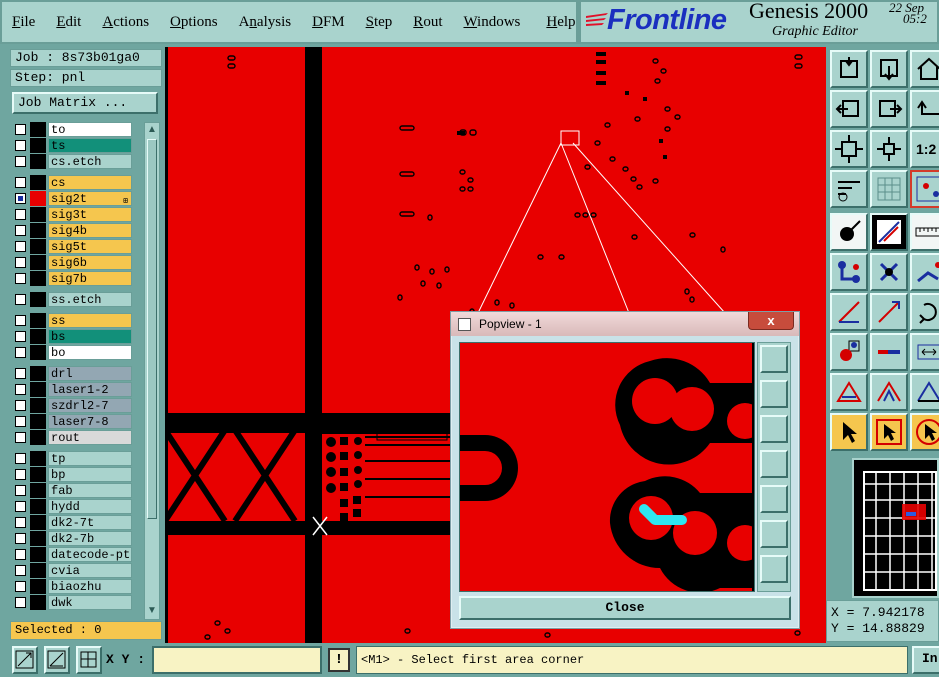 The height and width of the screenshot is (677, 939). What do you see at coordinates (924, 352) in the screenshot?
I see `tool-dimension-button` at bounding box center [924, 352].